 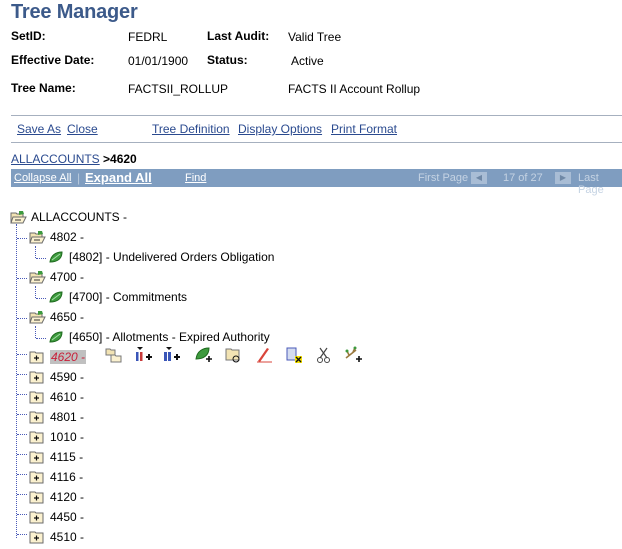 I want to click on tree-node-label: [4802] - Undelivered Orders Obligation, so click(x=171, y=257).